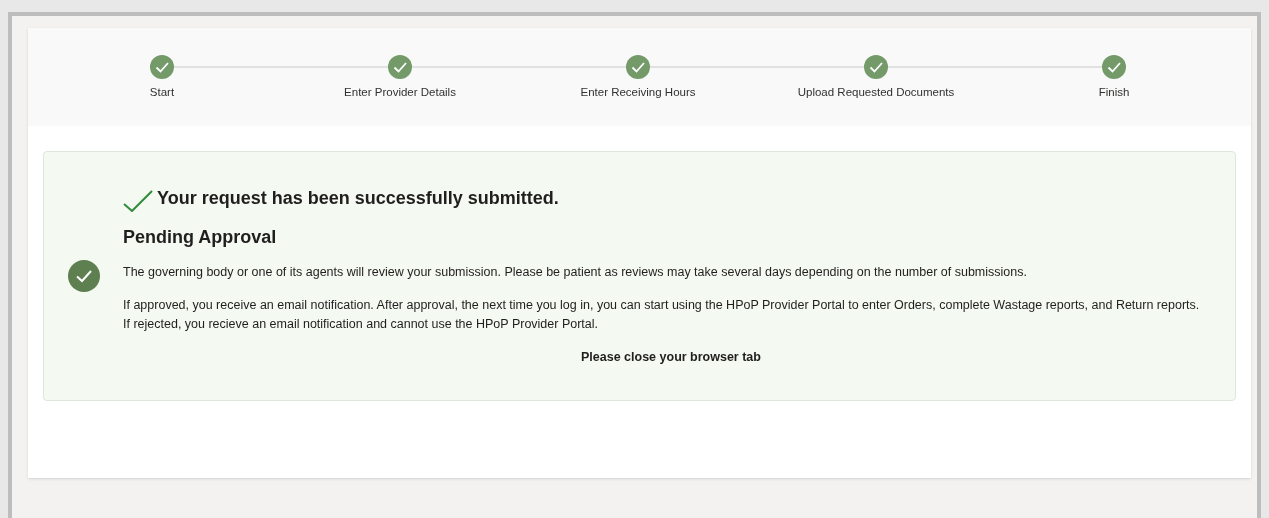  I want to click on step-label: Start, so click(162, 92).